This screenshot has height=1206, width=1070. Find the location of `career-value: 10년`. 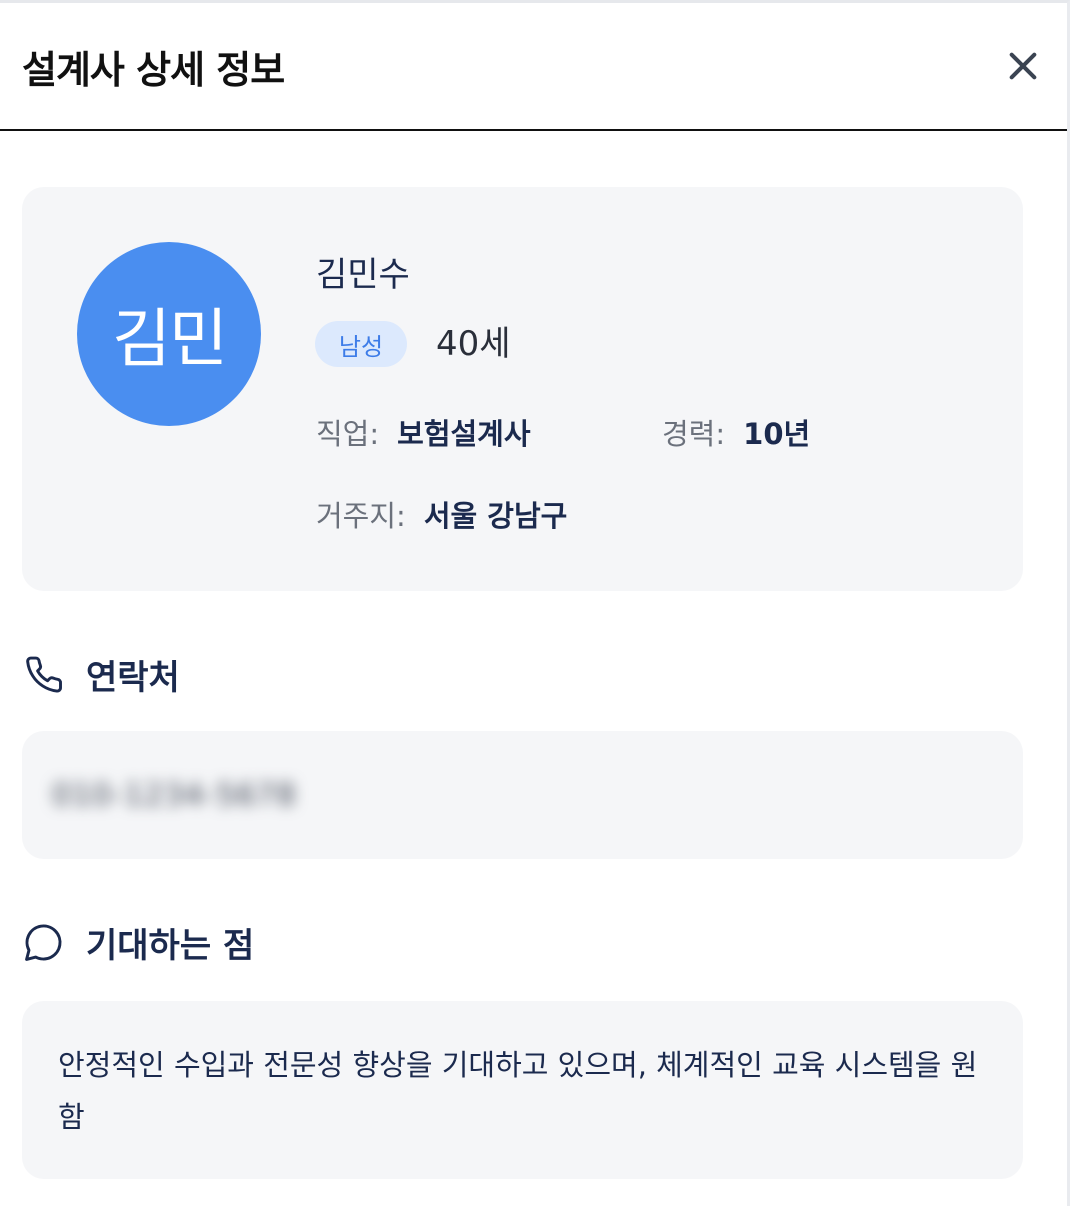

career-value: 10년 is located at coordinates (777, 434).